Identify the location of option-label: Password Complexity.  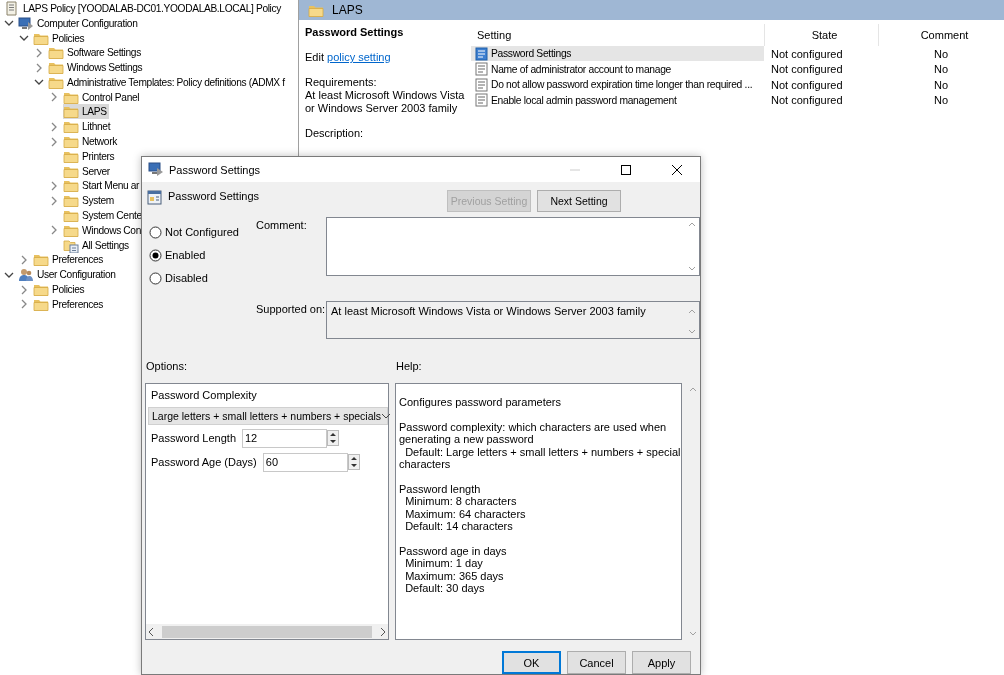
(204, 395).